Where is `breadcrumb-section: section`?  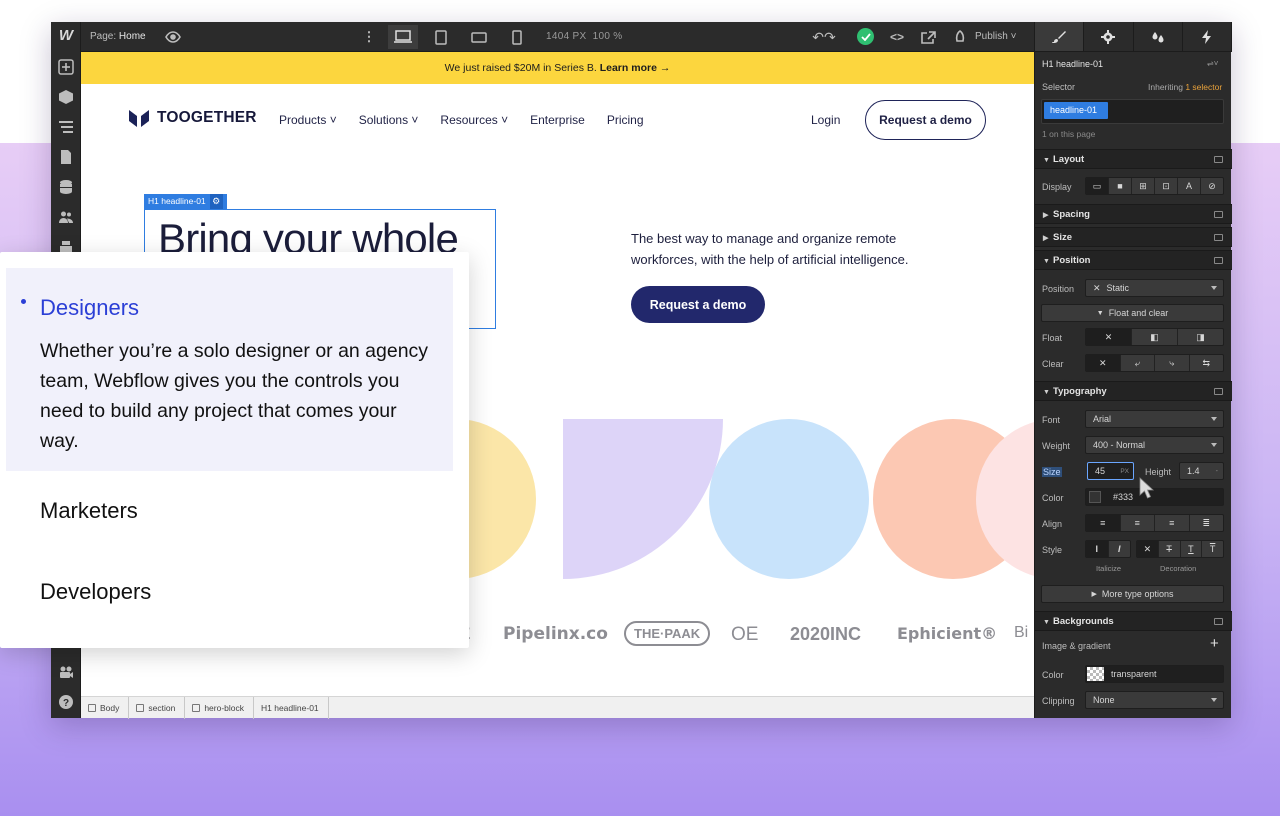 breadcrumb-section: section is located at coordinates (157, 707).